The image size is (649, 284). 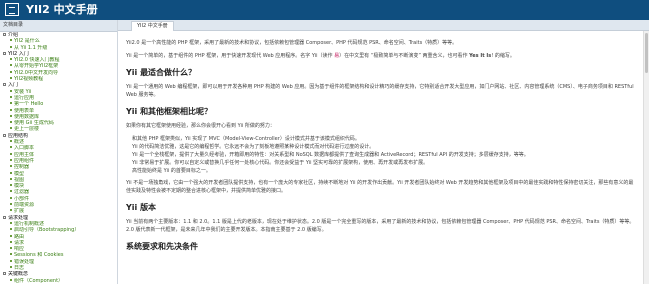 I want to click on heading-best-for: Yii 最适合做什么？, so click(x=161, y=72).